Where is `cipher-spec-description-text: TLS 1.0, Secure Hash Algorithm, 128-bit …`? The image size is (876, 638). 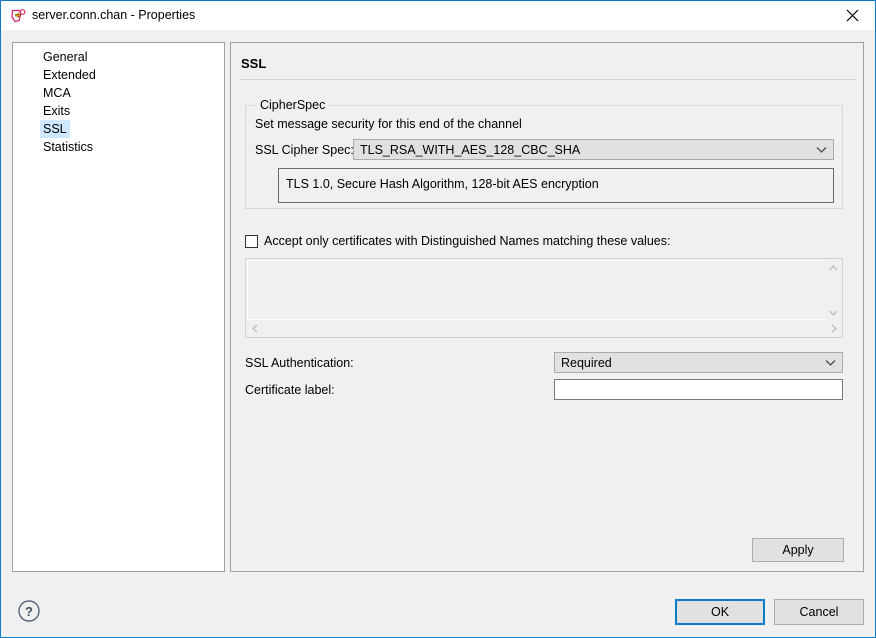
cipher-spec-description-text: TLS 1.0, Secure Hash Algorithm, 128-bit … is located at coordinates (442, 184).